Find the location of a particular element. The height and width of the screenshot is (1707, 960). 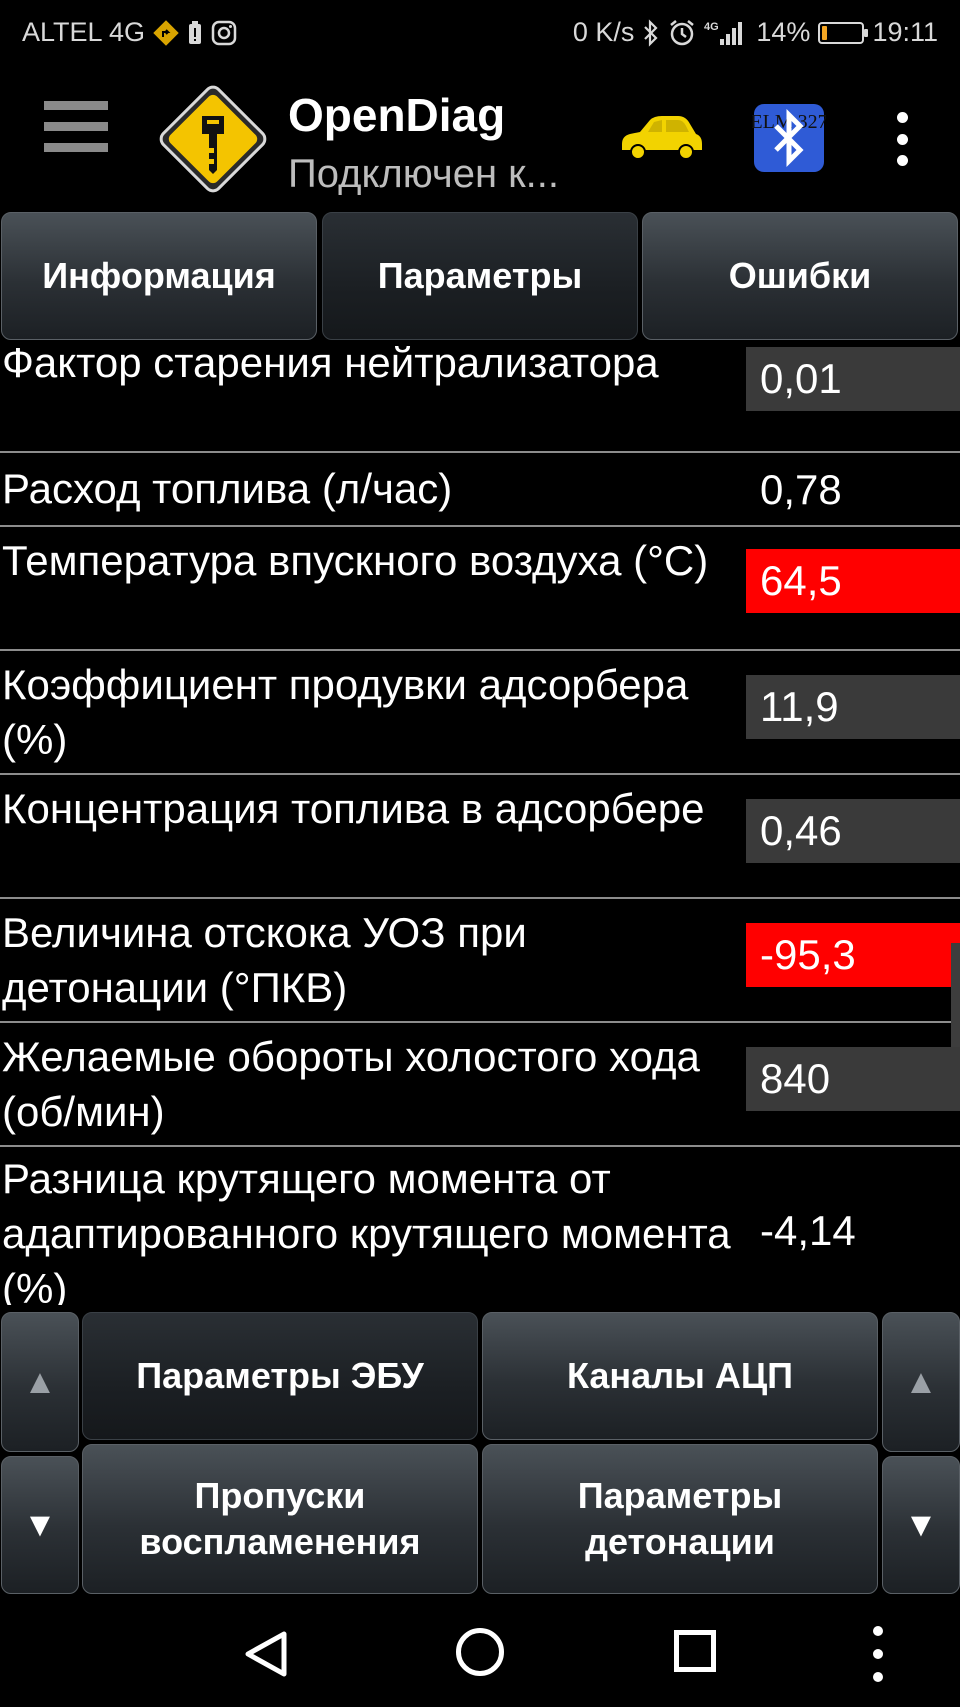

misfires-button: Пропуски воспламенения is located at coordinates (280, 1519).